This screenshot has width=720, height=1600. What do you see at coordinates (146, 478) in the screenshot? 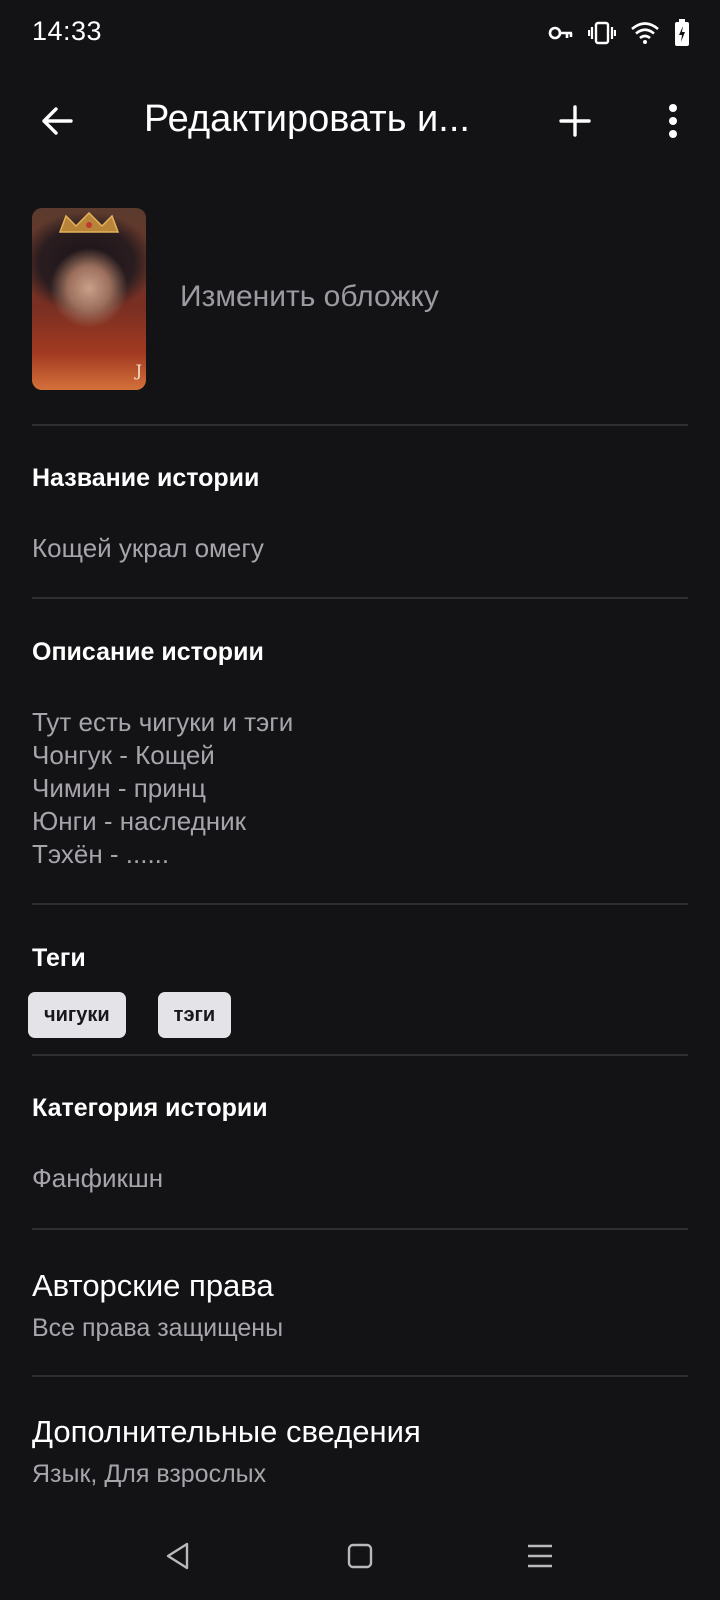
I see `story-title-label: Название истории` at bounding box center [146, 478].